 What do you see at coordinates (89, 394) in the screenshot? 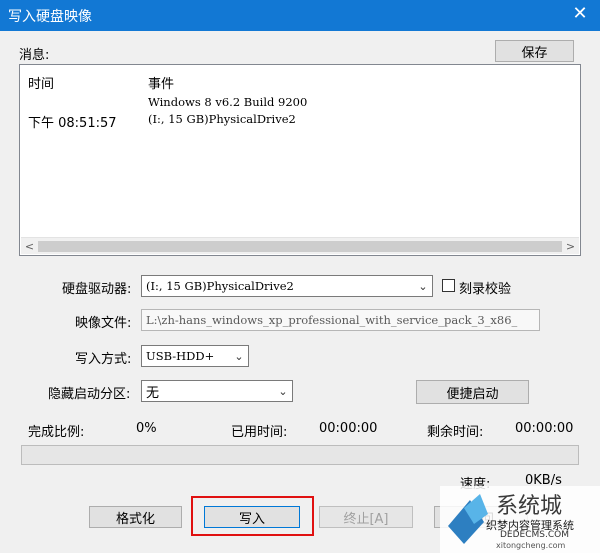
I see `hidden-partition-label: 隐藏启动分区:` at bounding box center [89, 394].